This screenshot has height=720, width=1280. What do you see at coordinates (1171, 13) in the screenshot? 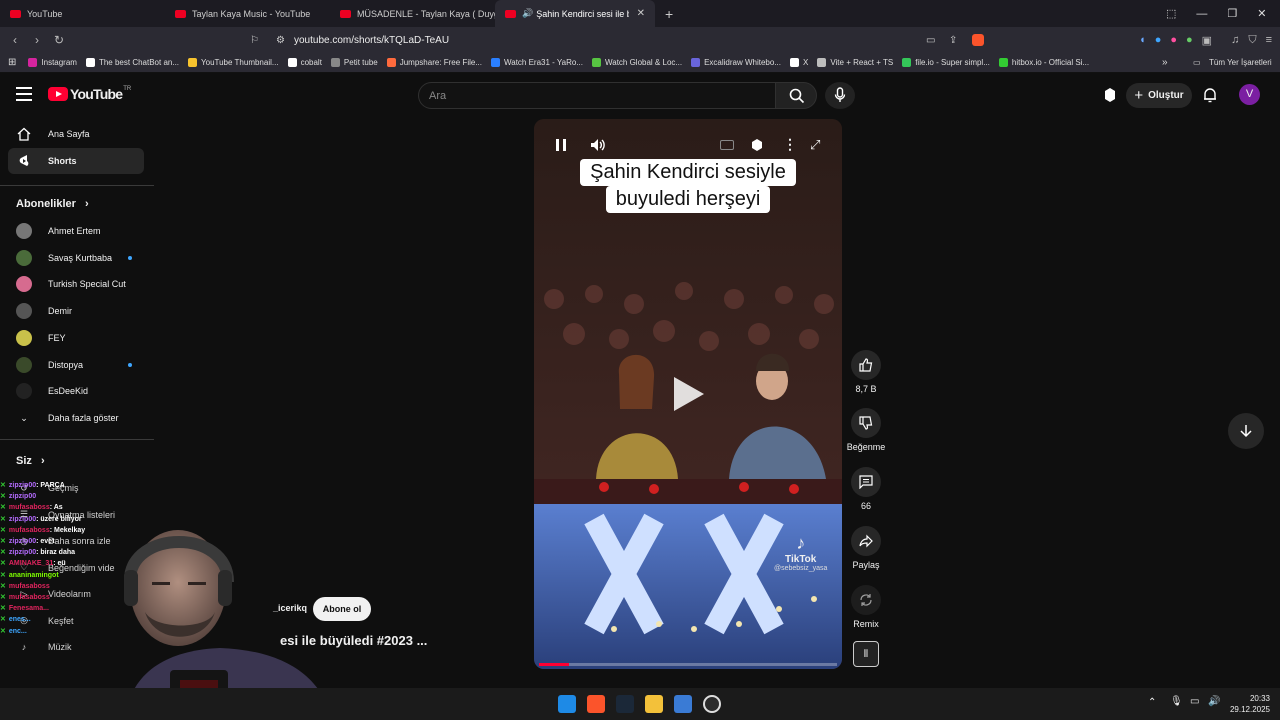
I see `extension-icon: ⬚` at bounding box center [1171, 13].